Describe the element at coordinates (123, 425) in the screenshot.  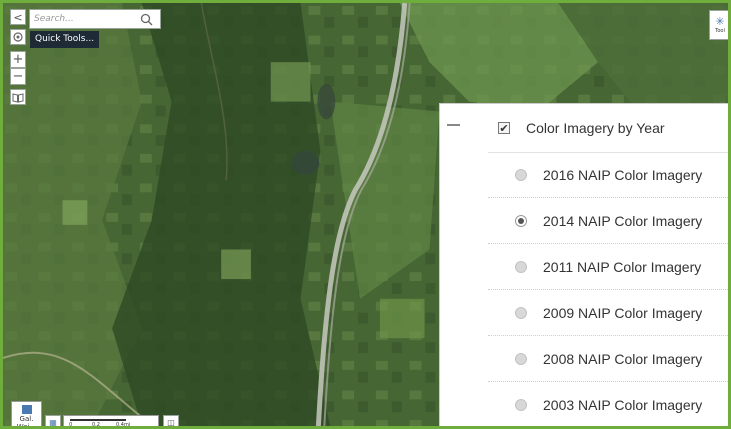
I see `scale-tick: 0.4mi` at that location.